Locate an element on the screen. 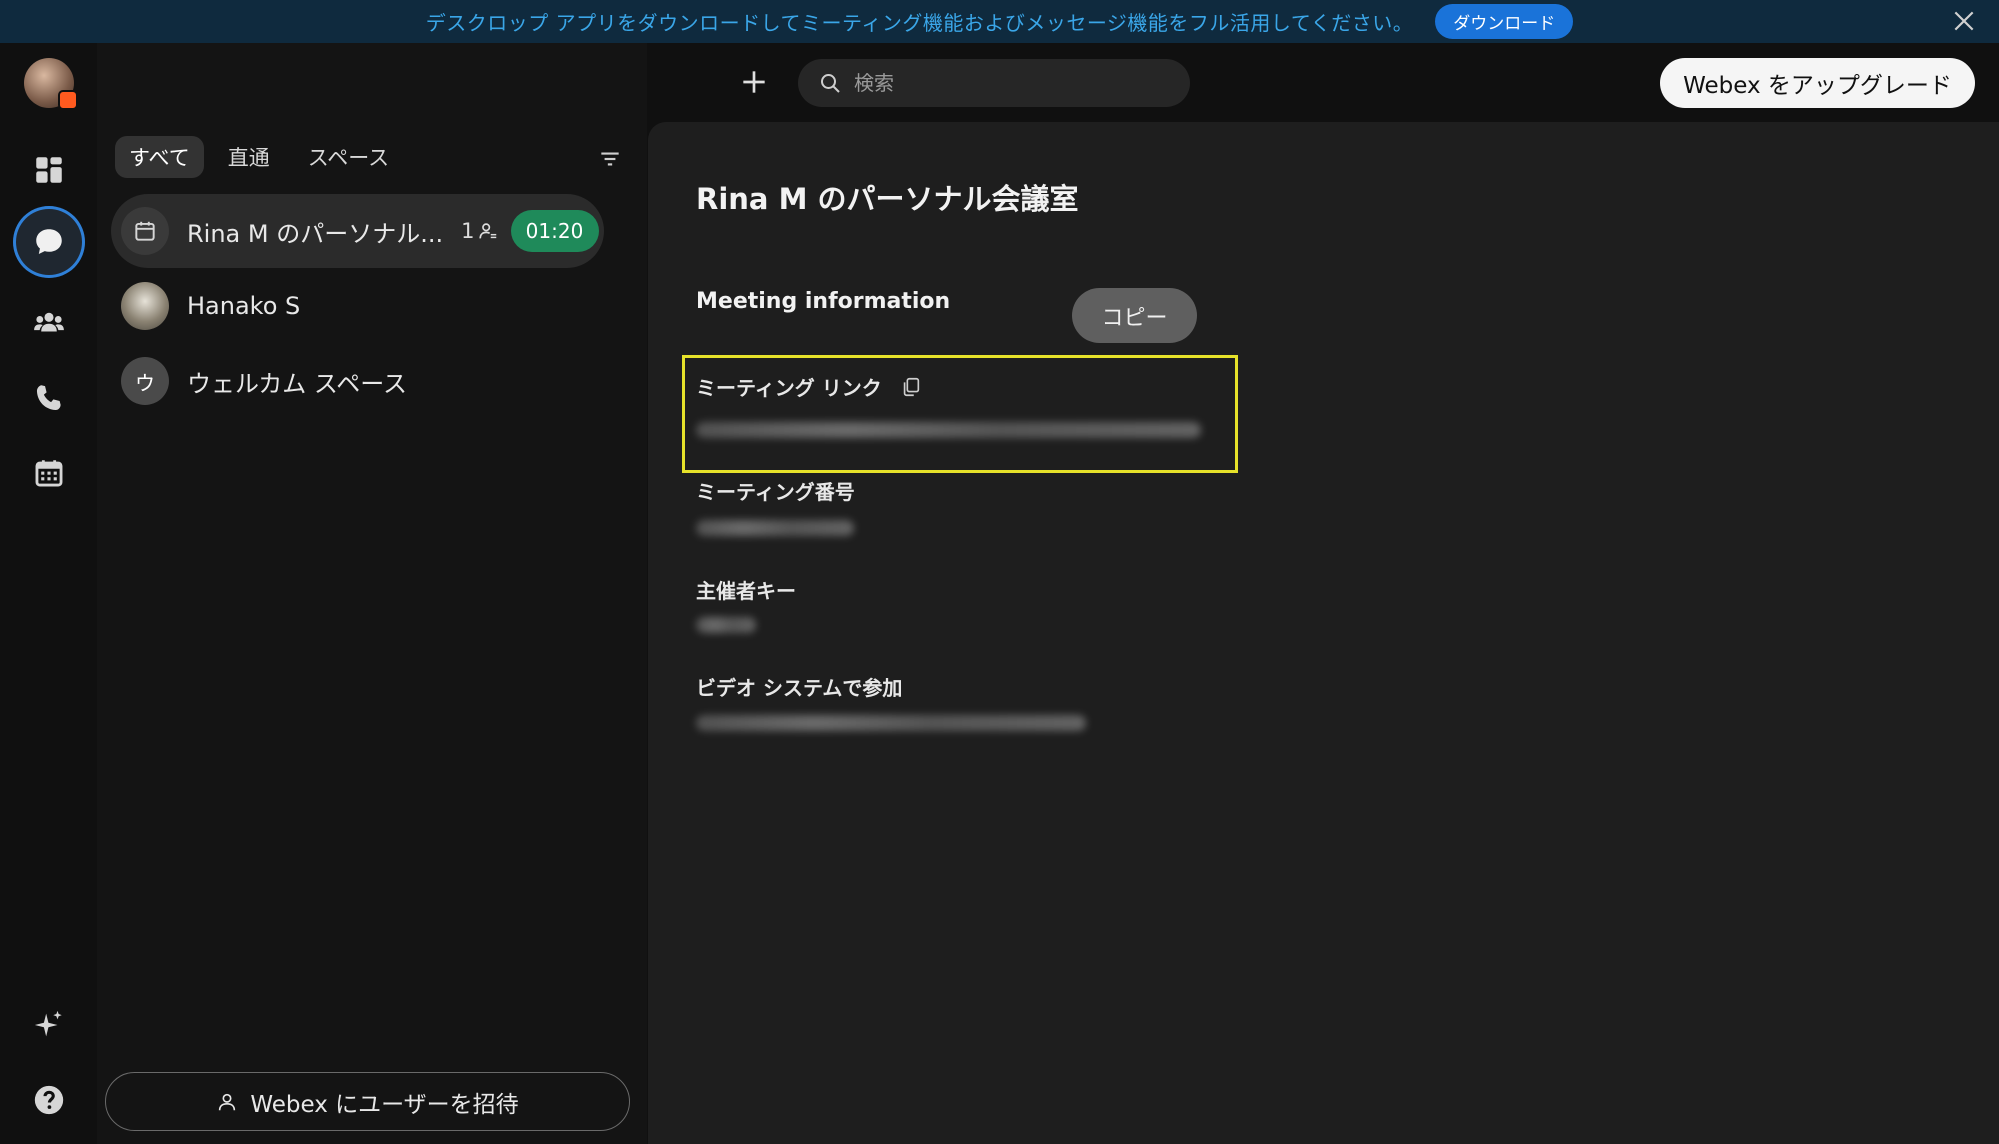 The width and height of the screenshot is (1999, 1144). search-bar is located at coordinates (994, 83).